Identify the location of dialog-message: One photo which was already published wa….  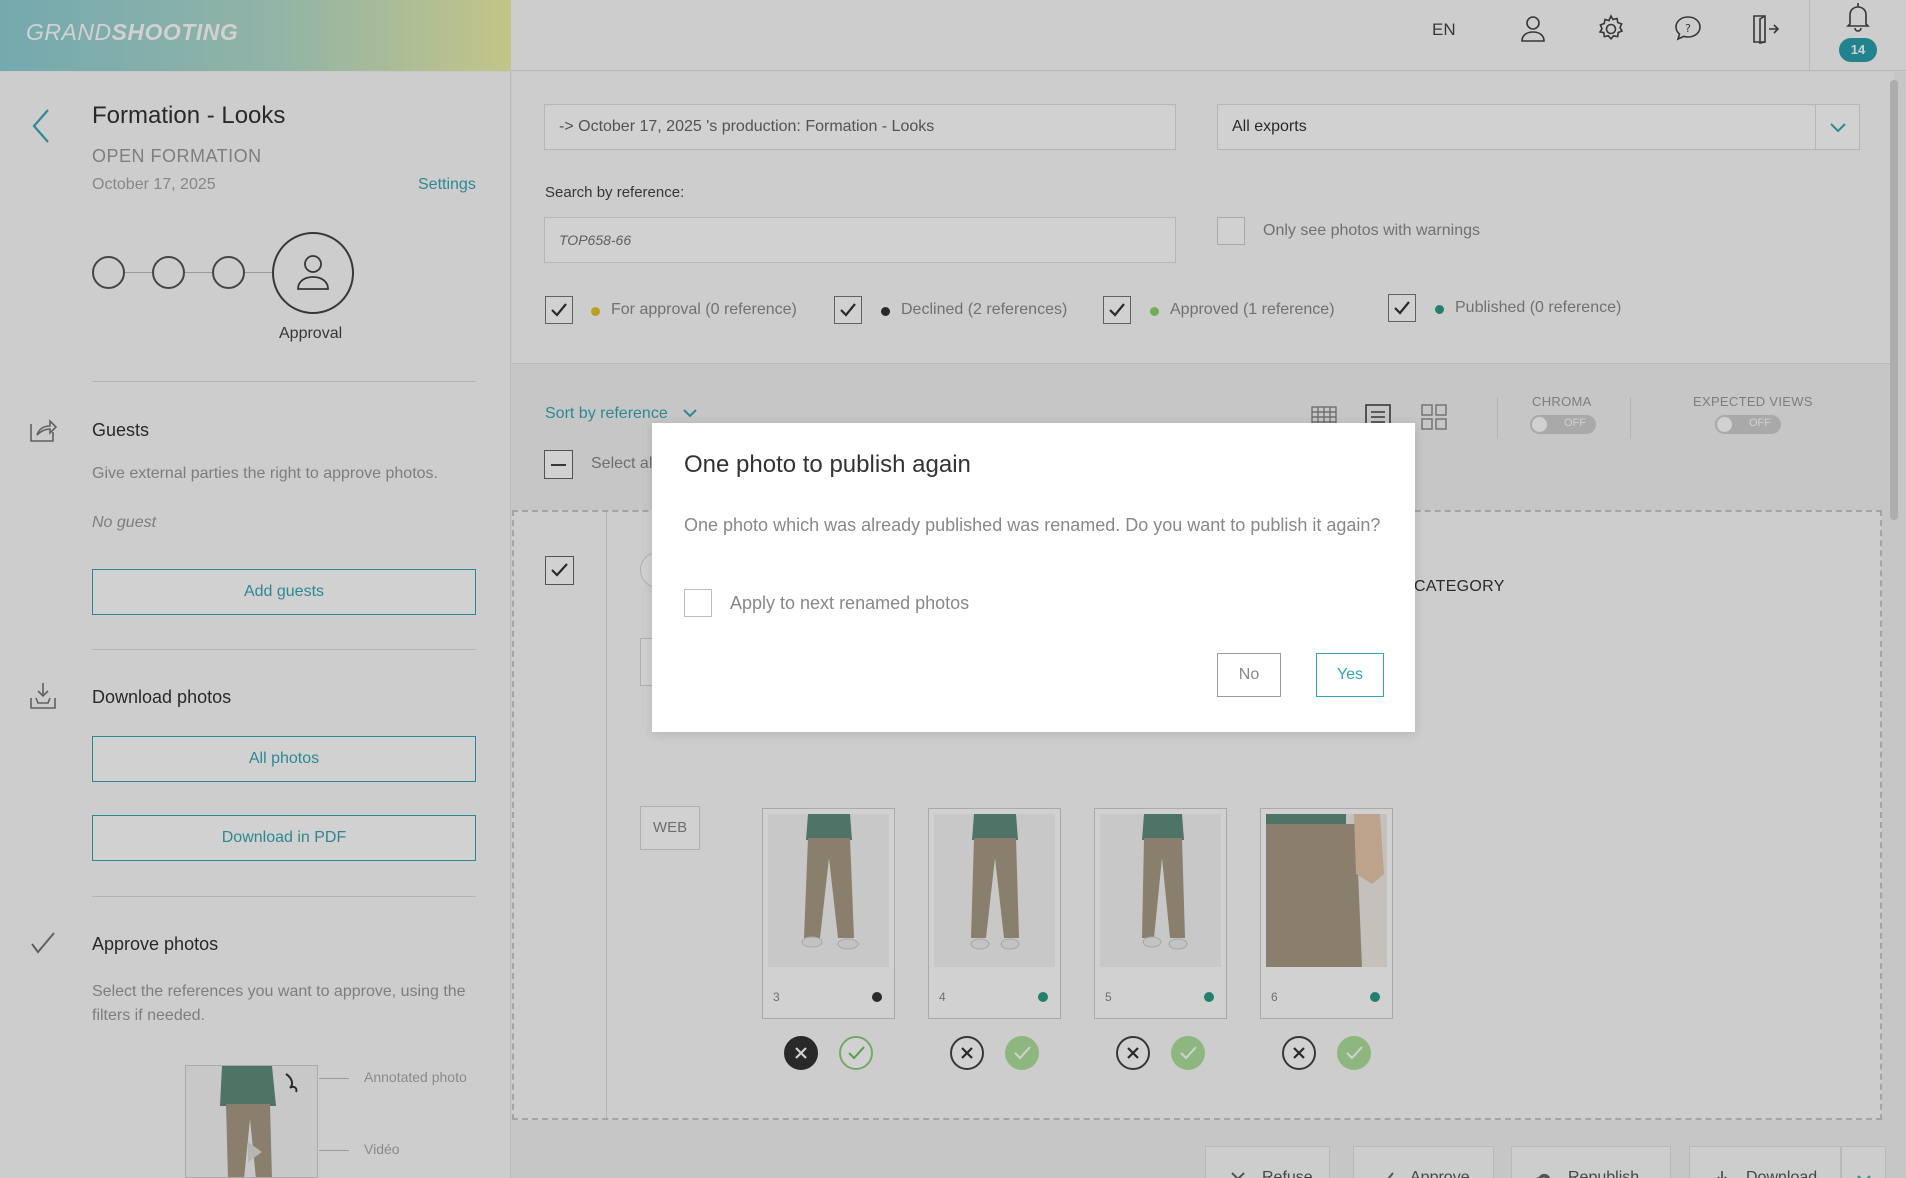
(1032, 525).